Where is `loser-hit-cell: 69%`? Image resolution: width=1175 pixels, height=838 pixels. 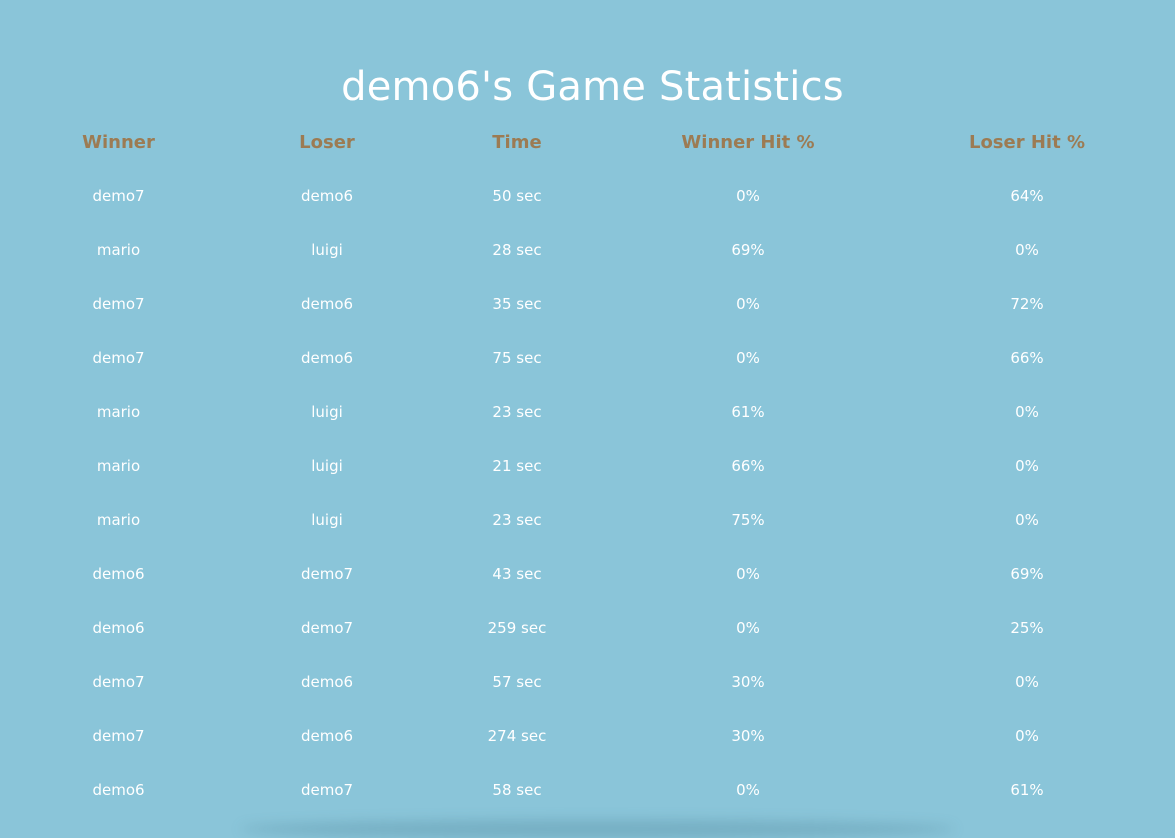
loser-hit-cell: 69% is located at coordinates (1027, 574).